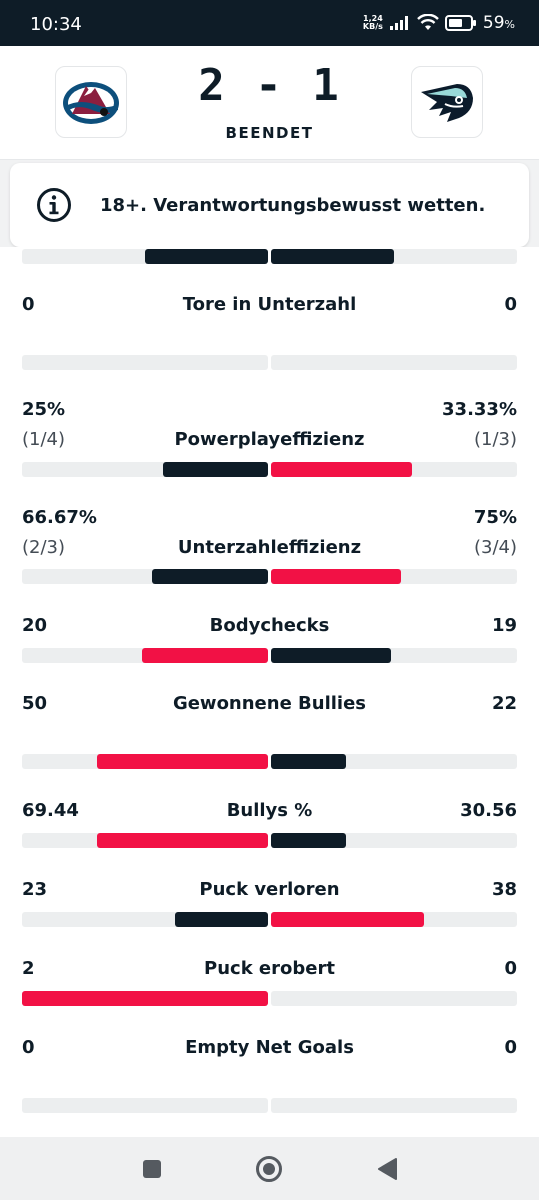  Describe the element at coordinates (495, 439) in the screenshot. I see `away-sub-value: (1/3)` at that location.